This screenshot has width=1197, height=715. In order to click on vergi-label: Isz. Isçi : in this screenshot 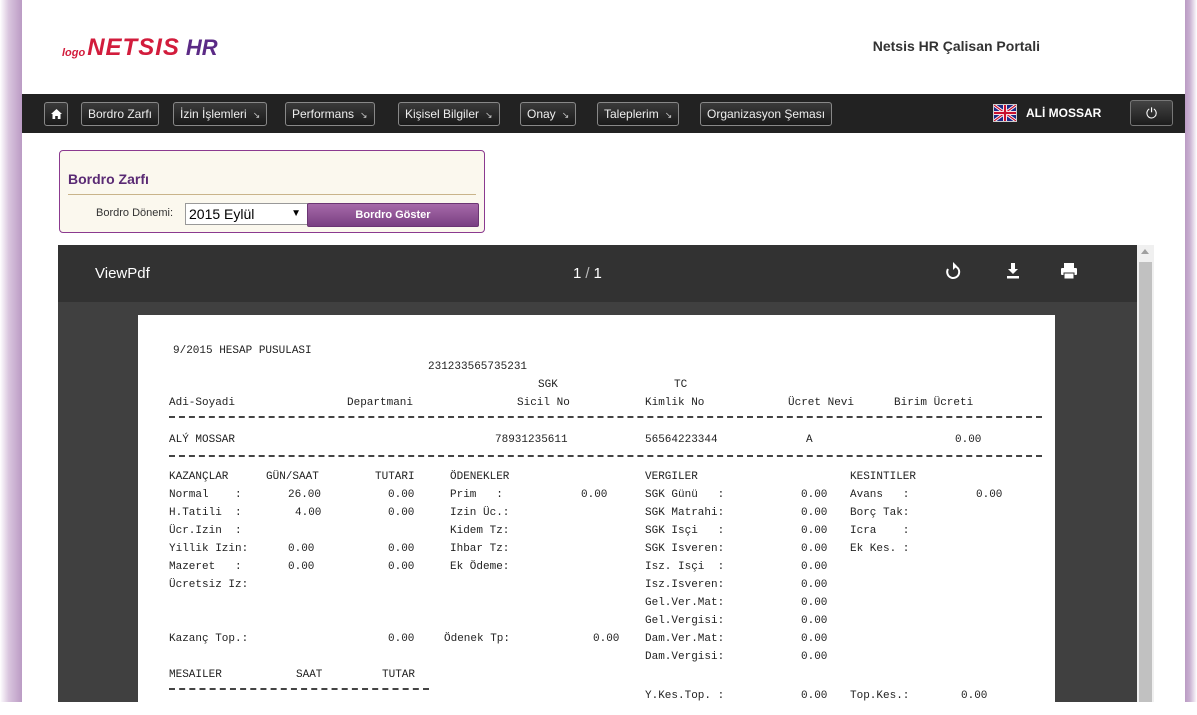, I will do `click(685, 567)`.